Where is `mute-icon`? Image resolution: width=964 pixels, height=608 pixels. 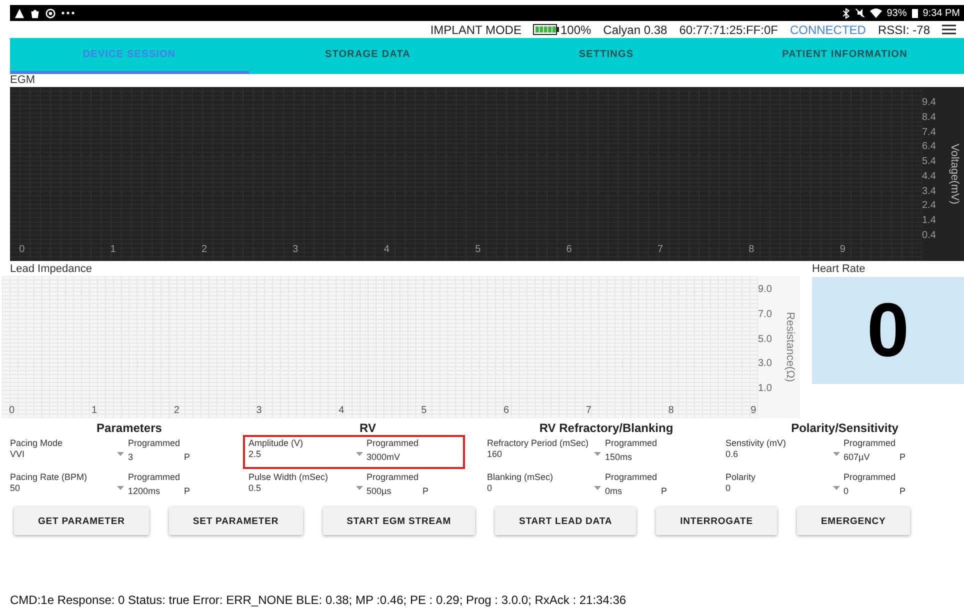
mute-icon is located at coordinates (859, 13).